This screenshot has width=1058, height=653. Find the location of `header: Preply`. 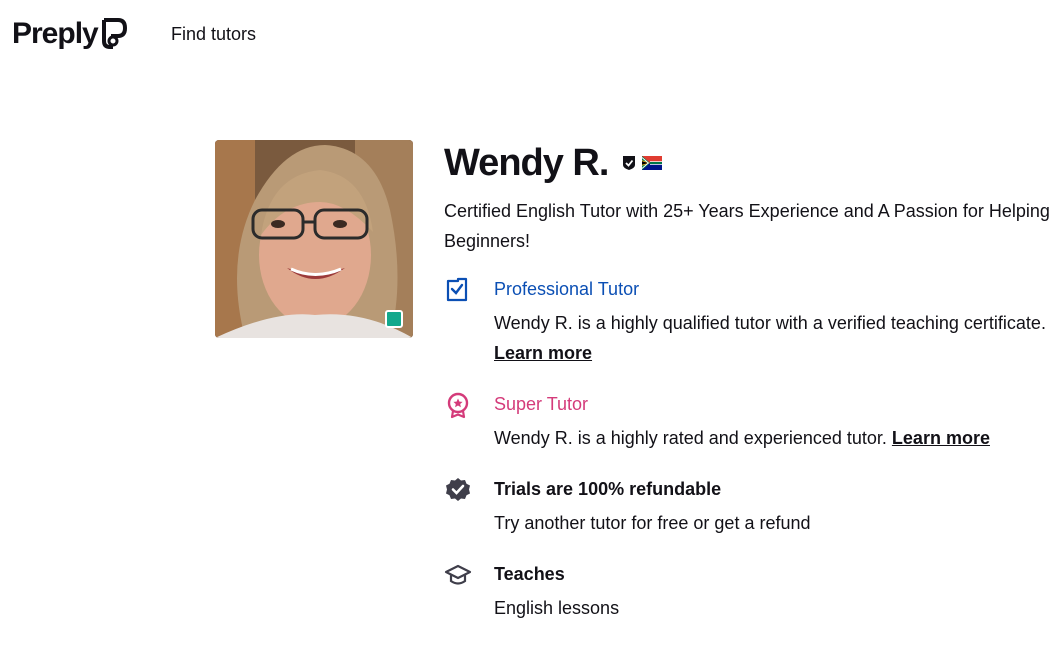

header: Preply is located at coordinates (70, 34).